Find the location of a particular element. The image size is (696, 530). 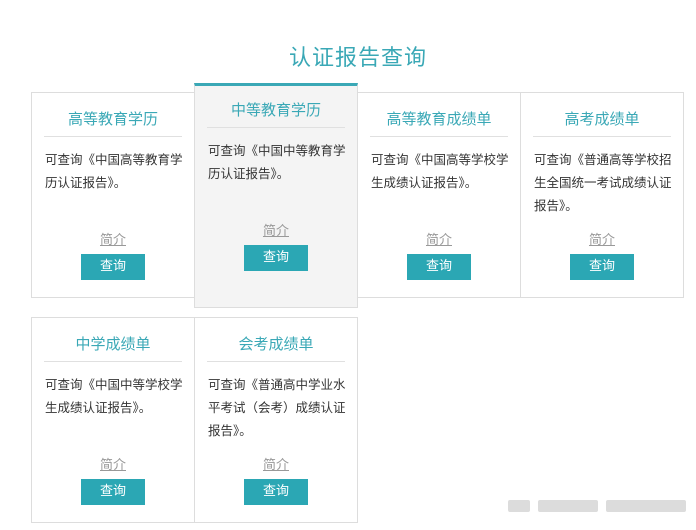

card-description: 可查询《中国中等学校学生成绩认证报告》。 is located at coordinates (114, 396).